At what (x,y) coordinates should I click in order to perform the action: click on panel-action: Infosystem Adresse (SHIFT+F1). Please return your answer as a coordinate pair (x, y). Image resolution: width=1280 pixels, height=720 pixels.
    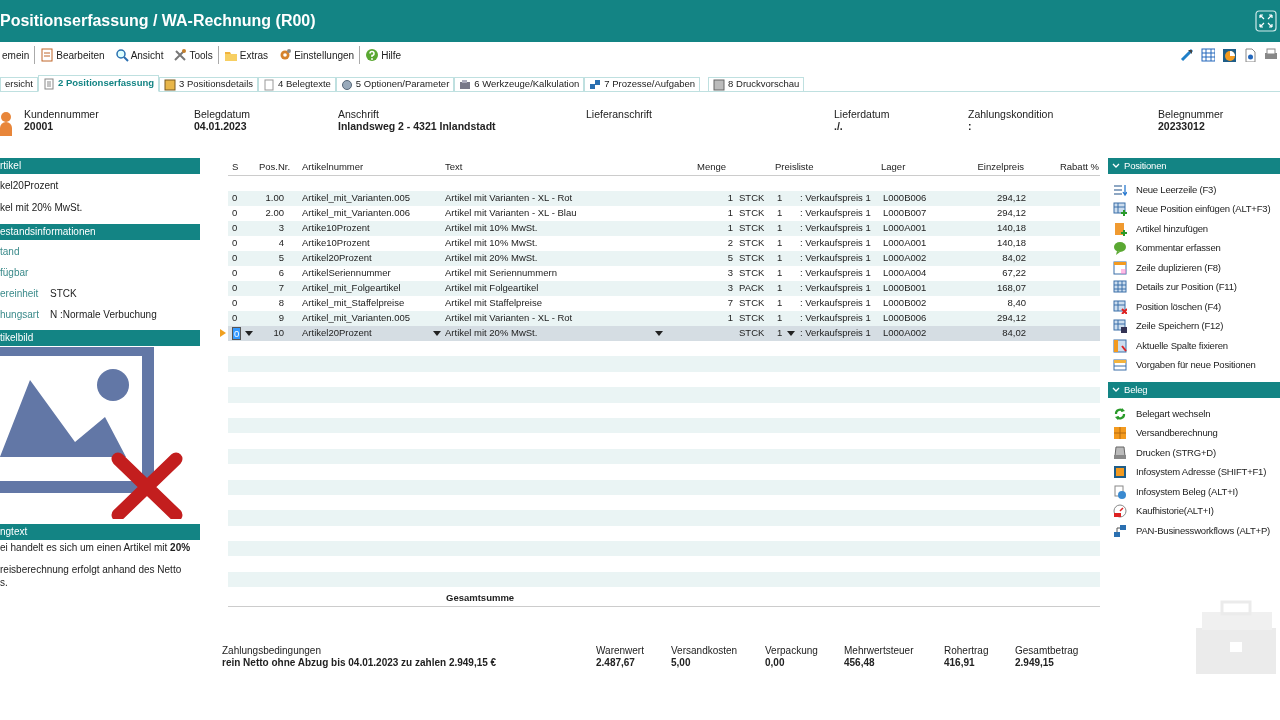
    Looking at the image, I should click on (1194, 472).